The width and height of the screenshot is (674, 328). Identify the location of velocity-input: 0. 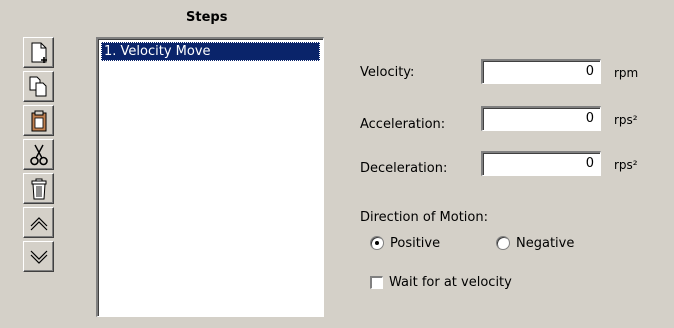
(541, 71).